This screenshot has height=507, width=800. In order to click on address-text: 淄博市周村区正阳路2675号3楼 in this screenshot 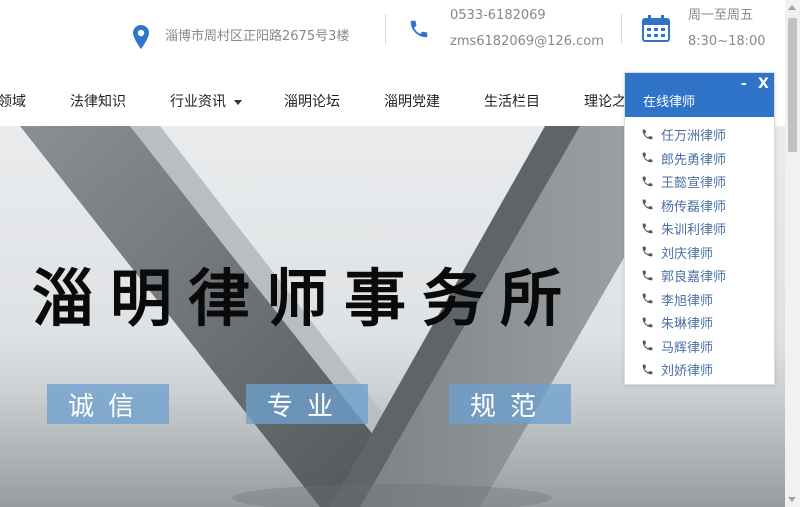, I will do `click(257, 36)`.